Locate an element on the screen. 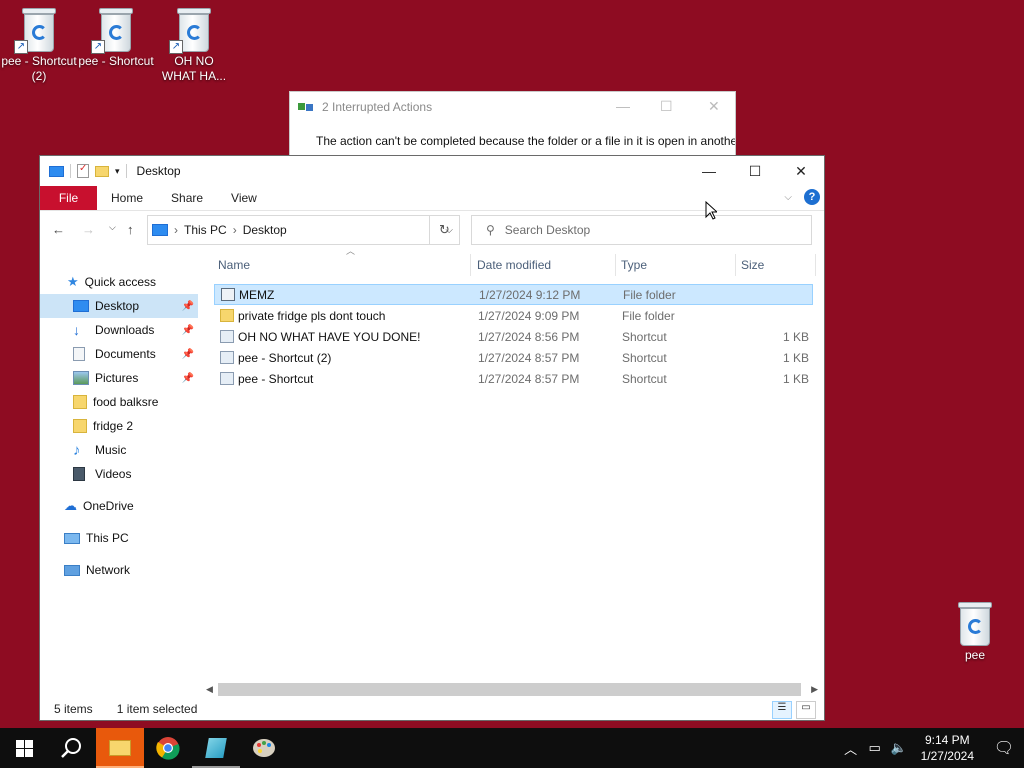 The image size is (1024, 768). network-icon: ▭ is located at coordinates (875, 748).